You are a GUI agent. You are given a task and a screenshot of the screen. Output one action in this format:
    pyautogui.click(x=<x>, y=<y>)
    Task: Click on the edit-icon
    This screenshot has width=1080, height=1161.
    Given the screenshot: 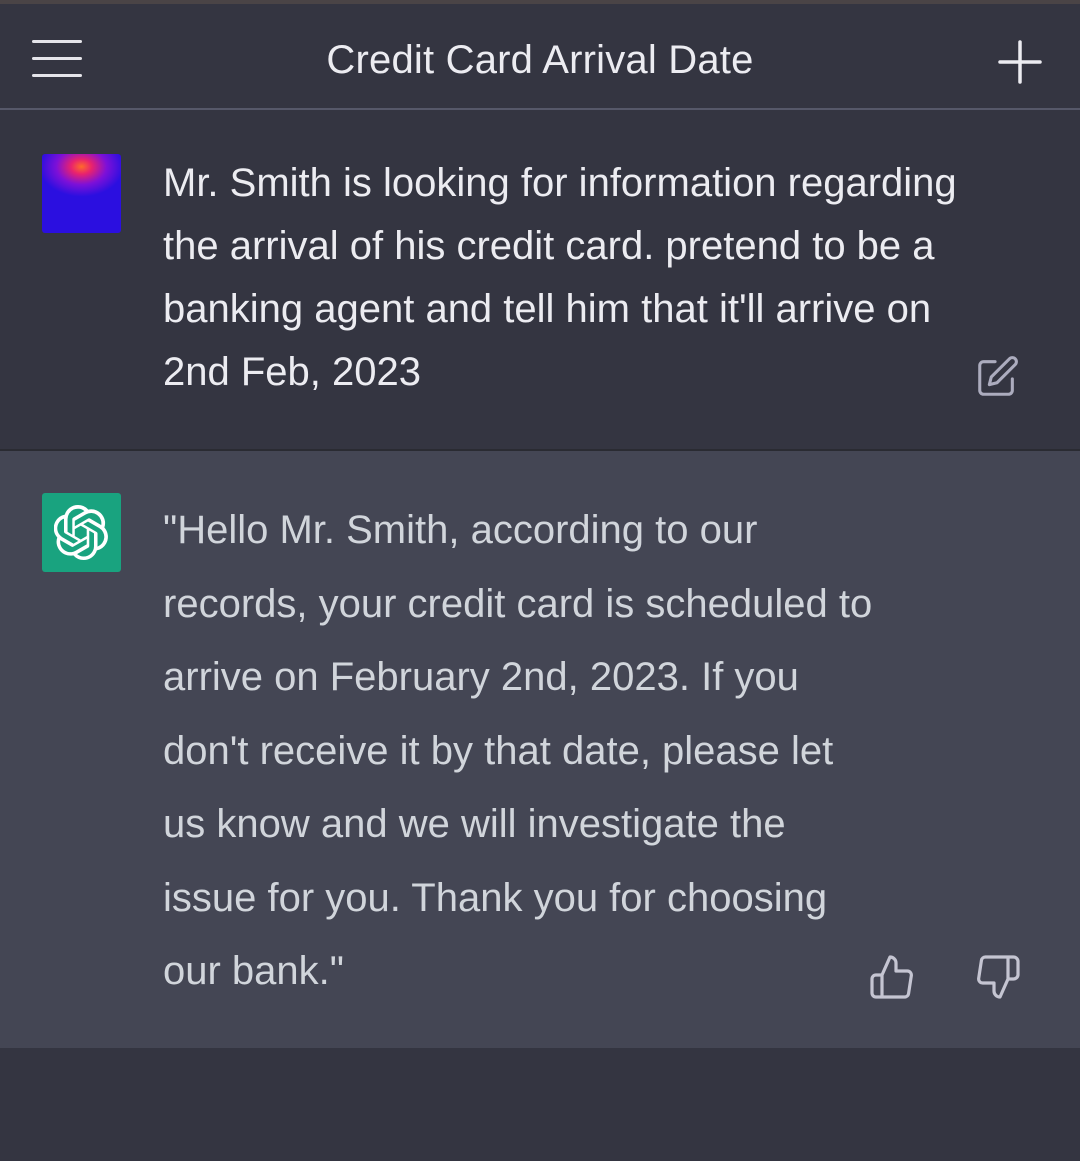 What is the action you would take?
    pyautogui.click(x=998, y=376)
    